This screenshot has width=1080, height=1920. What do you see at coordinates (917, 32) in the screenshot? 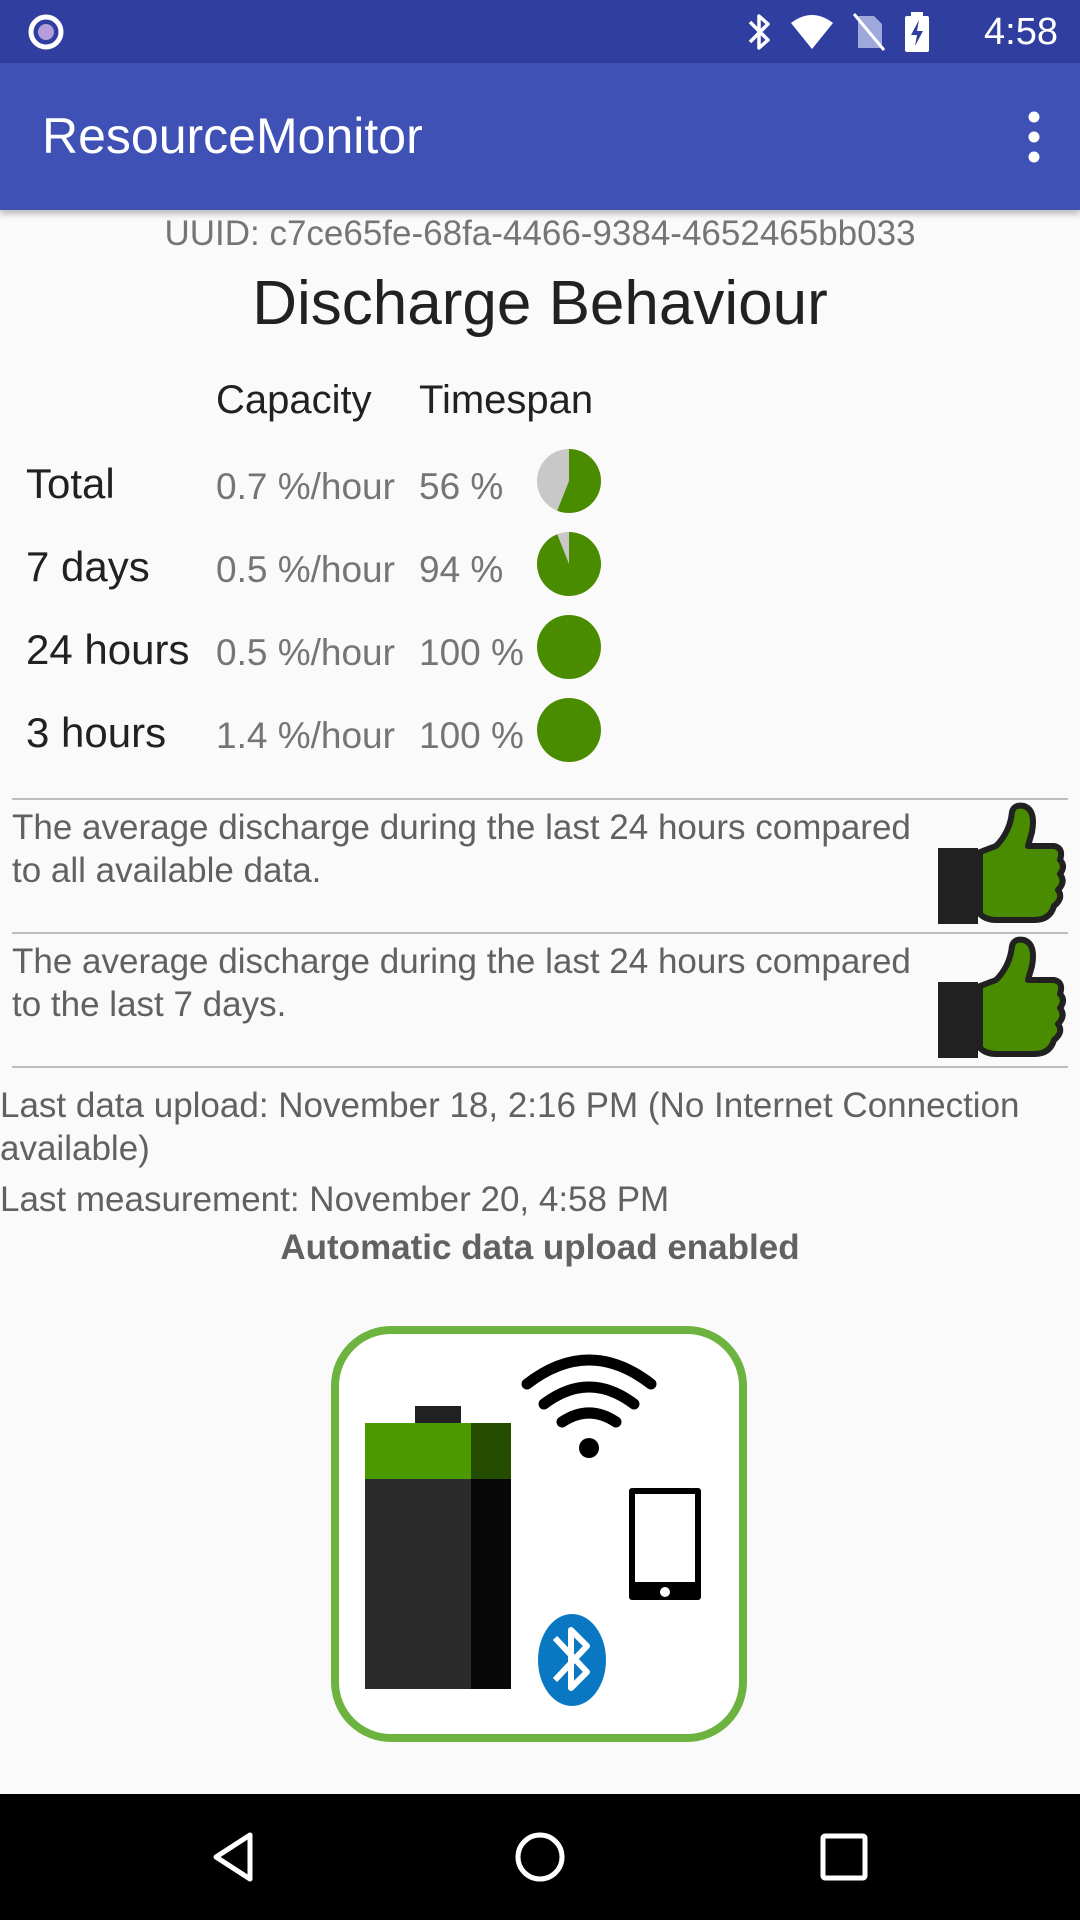
I see `battery-charging-icon` at bounding box center [917, 32].